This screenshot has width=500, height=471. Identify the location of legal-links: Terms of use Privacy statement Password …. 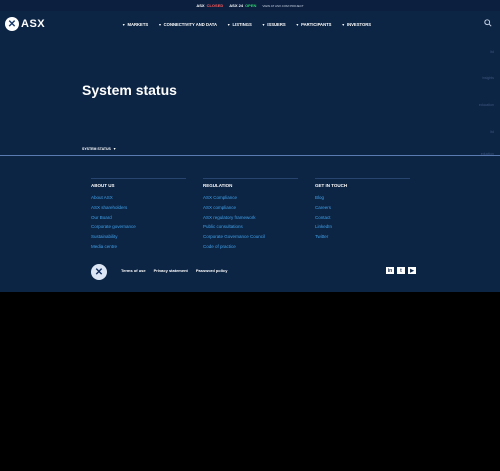
(174, 270).